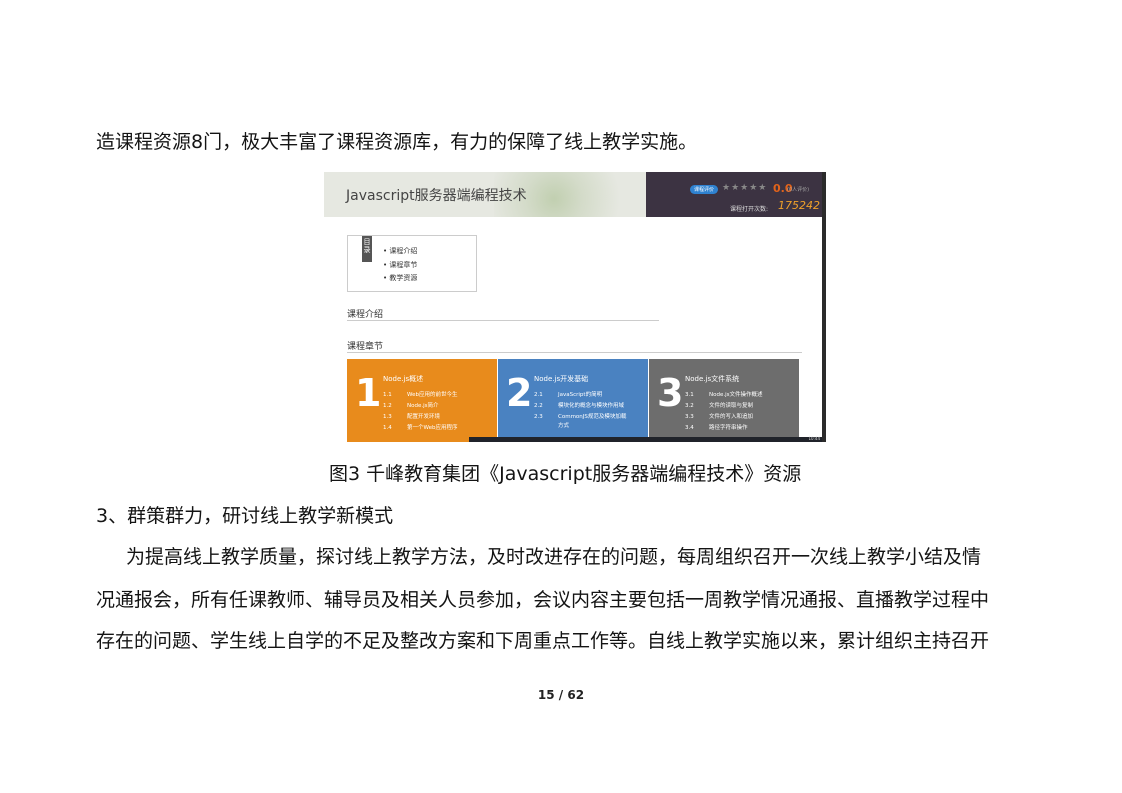  What do you see at coordinates (411, 416) in the screenshot?
I see `chapter-item: 1.3 配置开发环境` at bounding box center [411, 416].